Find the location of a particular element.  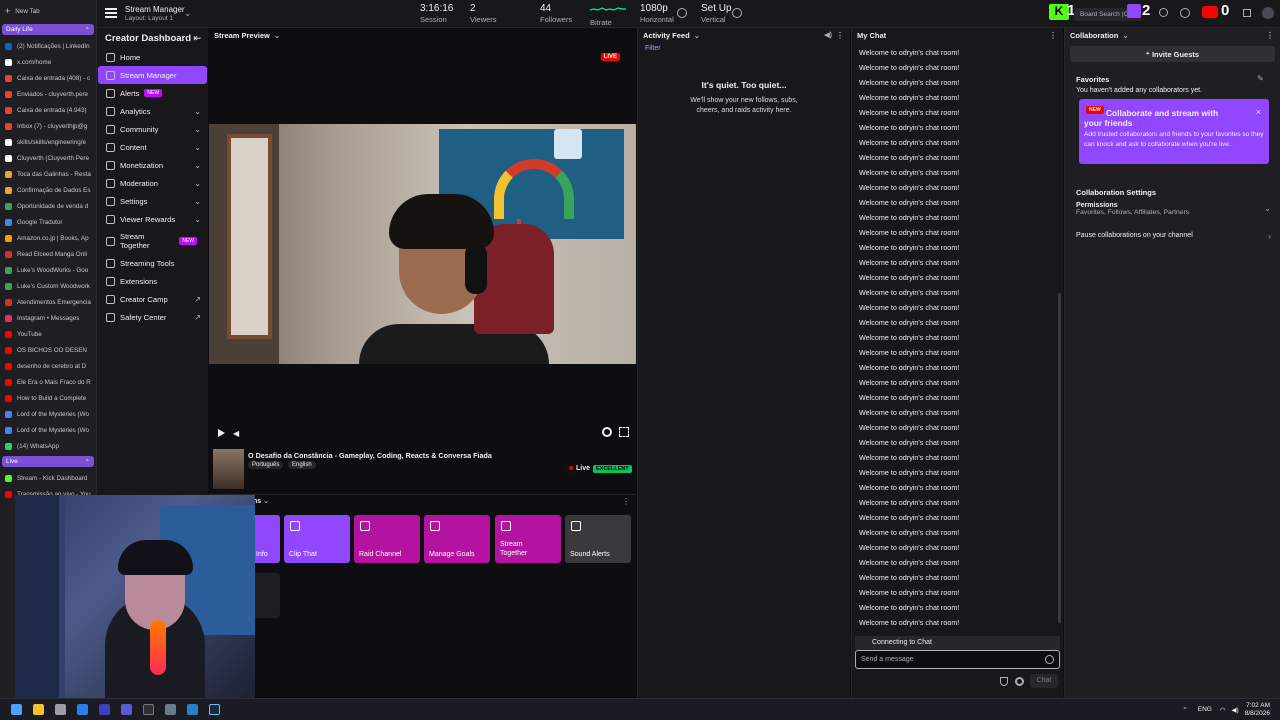

browser-tab: Atendimentos Emergencia is located at coordinates (48, 302).